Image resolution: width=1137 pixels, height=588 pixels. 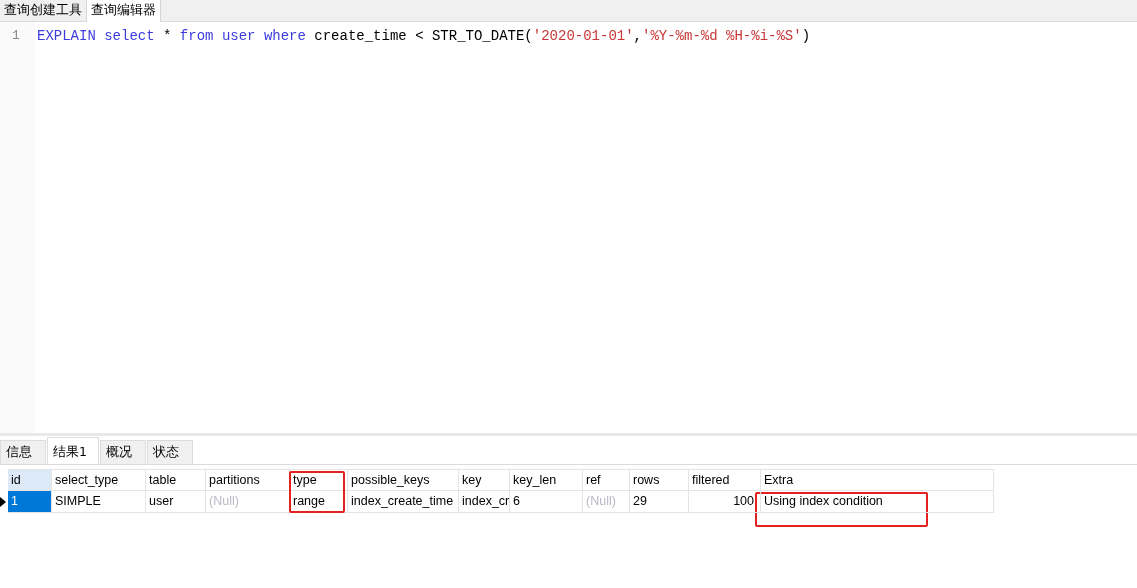 What do you see at coordinates (403, 502) in the screenshot?
I see `table-cell: index_create_time` at bounding box center [403, 502].